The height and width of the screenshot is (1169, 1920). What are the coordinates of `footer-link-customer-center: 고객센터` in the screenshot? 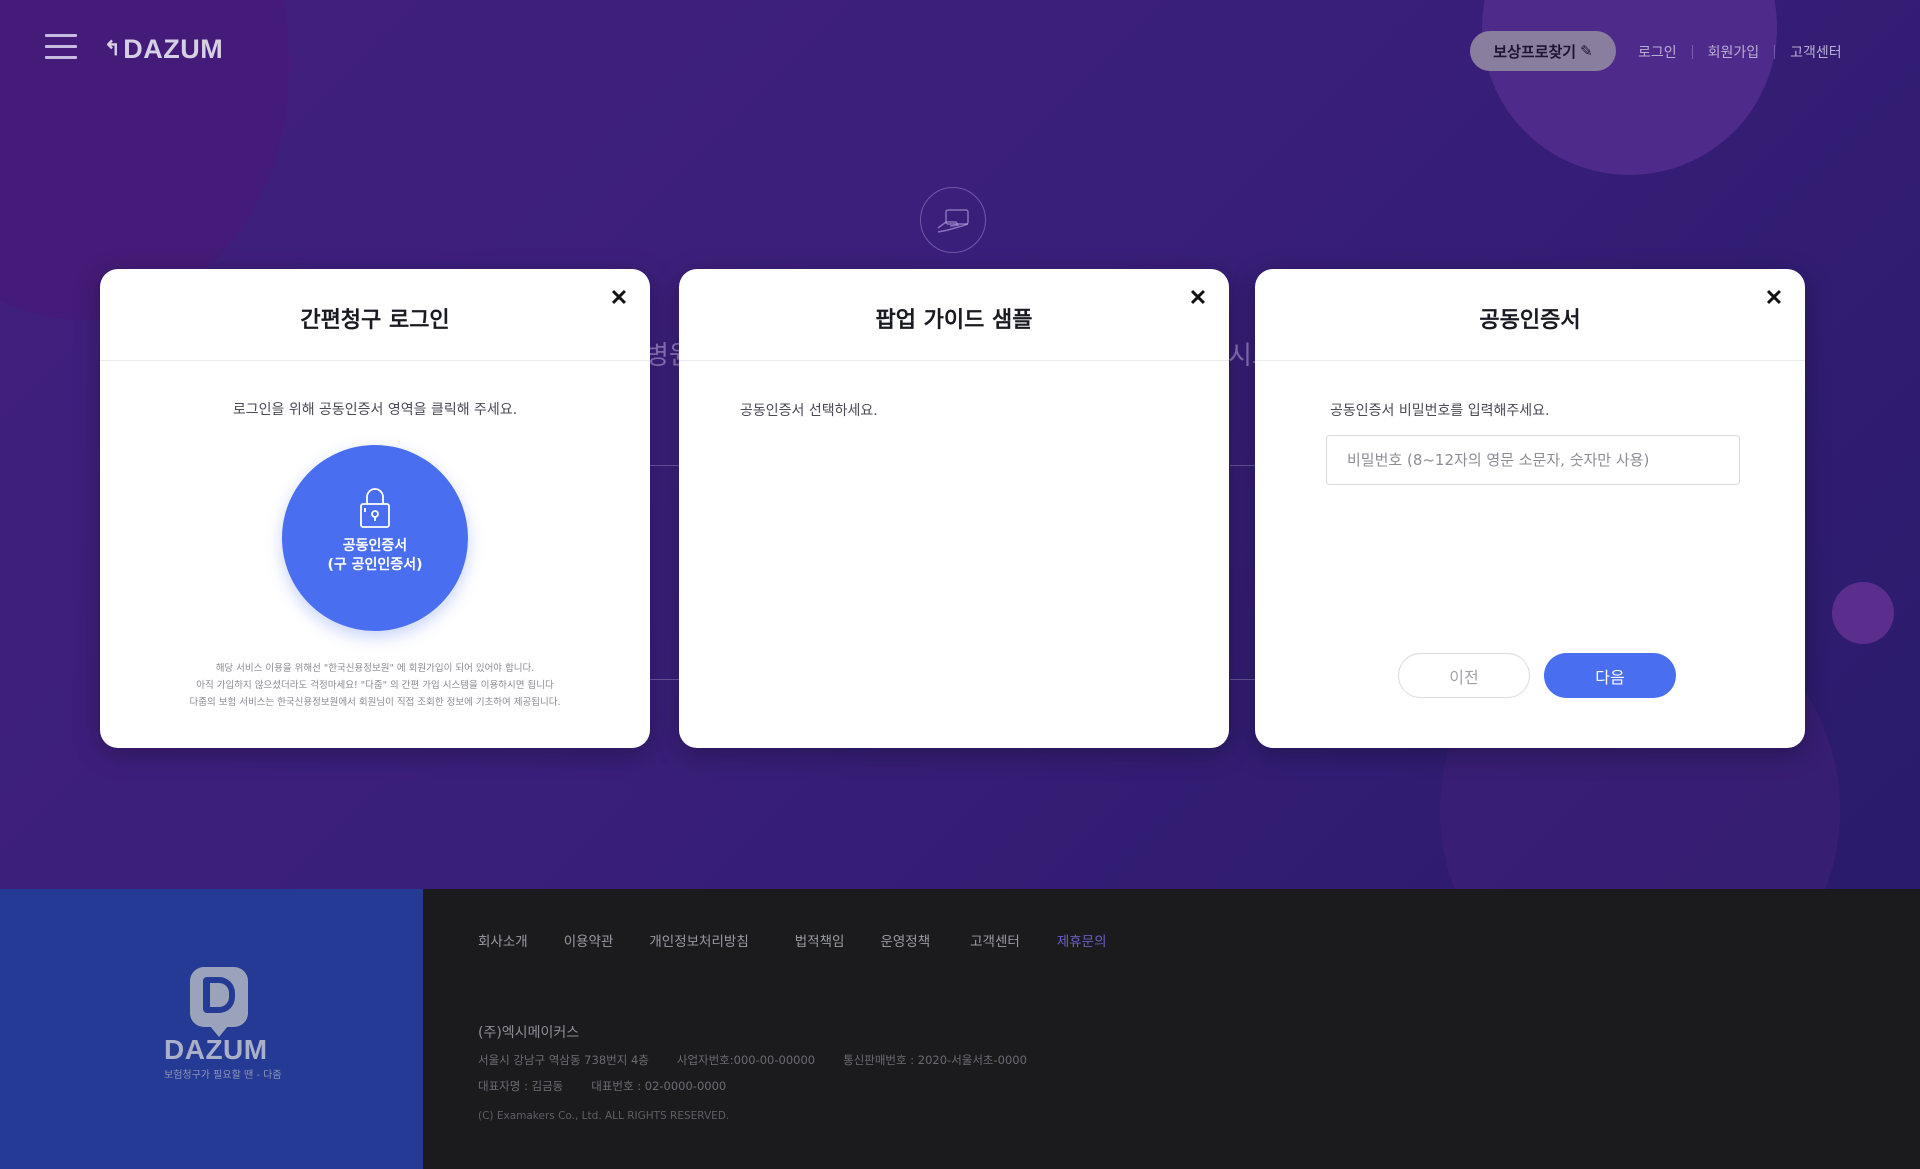 It's located at (995, 940).